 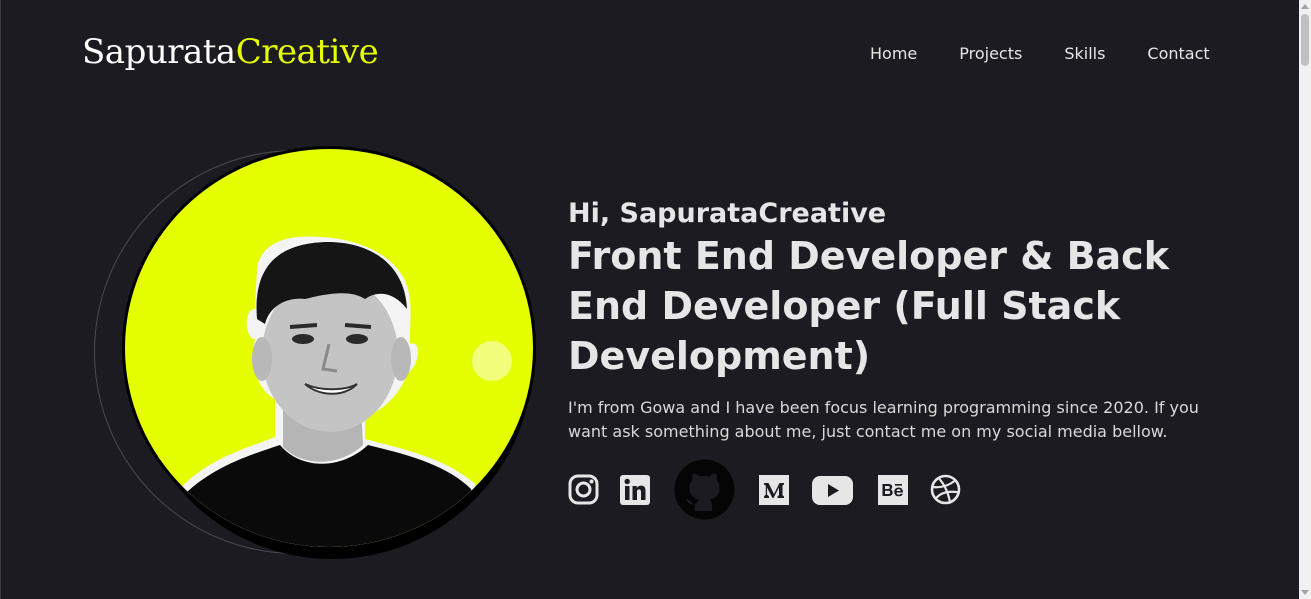 I want to click on main-nav: Home Projects Skills Contact, so click(x=1040, y=54).